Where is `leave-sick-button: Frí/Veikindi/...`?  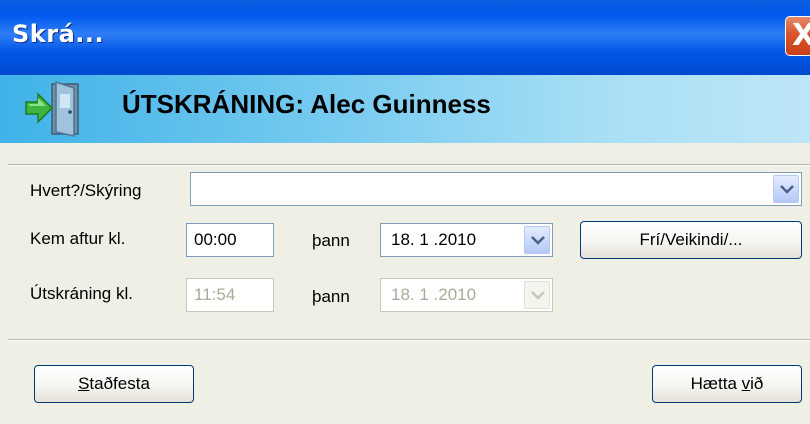
leave-sick-button: Frí/Veikindi/... is located at coordinates (691, 240).